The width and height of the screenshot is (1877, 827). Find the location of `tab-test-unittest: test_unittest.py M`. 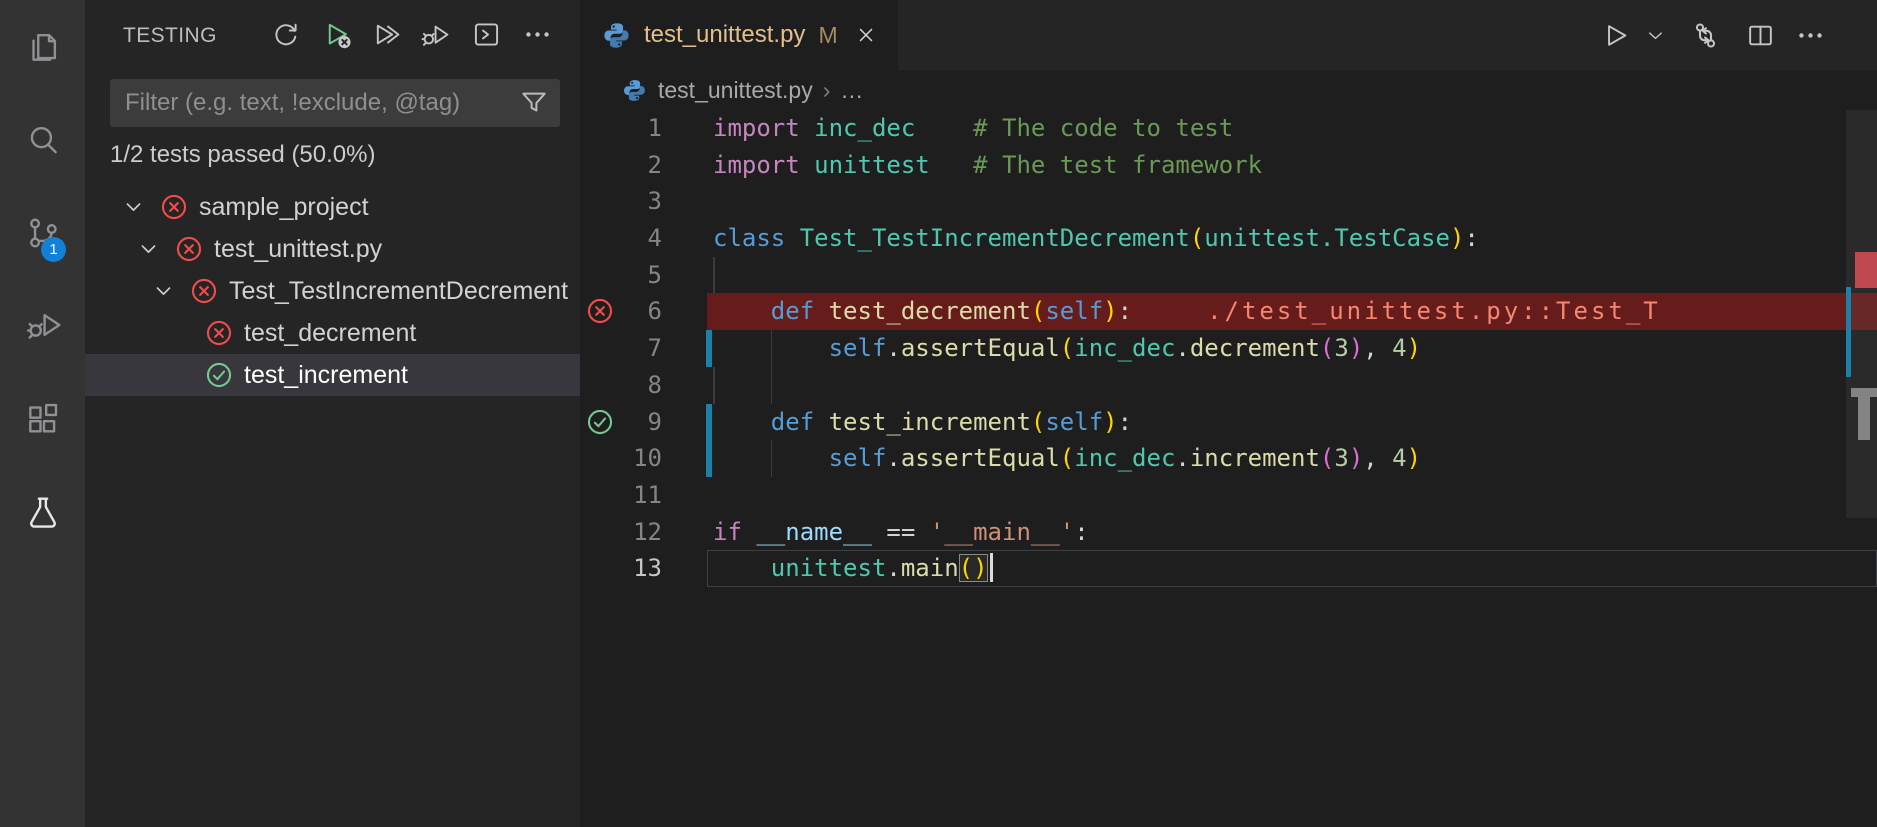

tab-test-unittest: test_unittest.py M is located at coordinates (739, 35).